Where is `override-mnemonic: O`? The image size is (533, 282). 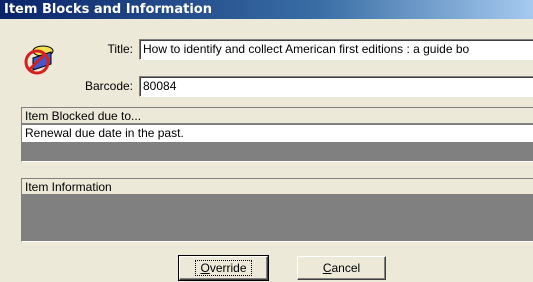
override-mnemonic: O is located at coordinates (205, 268).